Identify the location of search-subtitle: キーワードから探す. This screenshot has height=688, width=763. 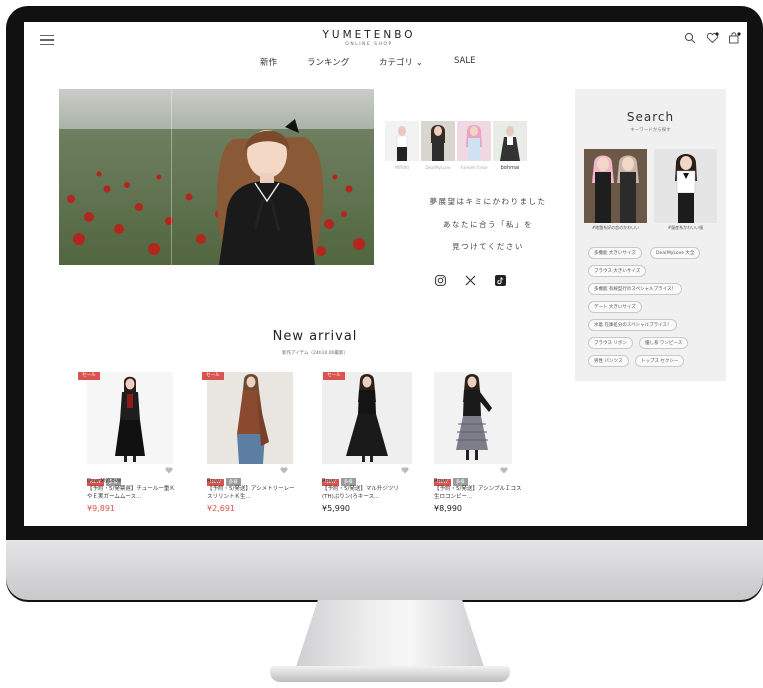
(650, 130).